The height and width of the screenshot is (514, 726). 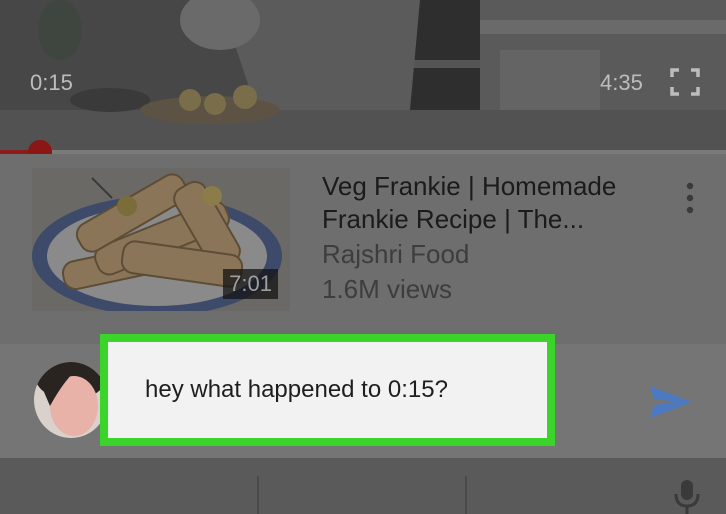 I want to click on current-time: 0:15, so click(x=51, y=82).